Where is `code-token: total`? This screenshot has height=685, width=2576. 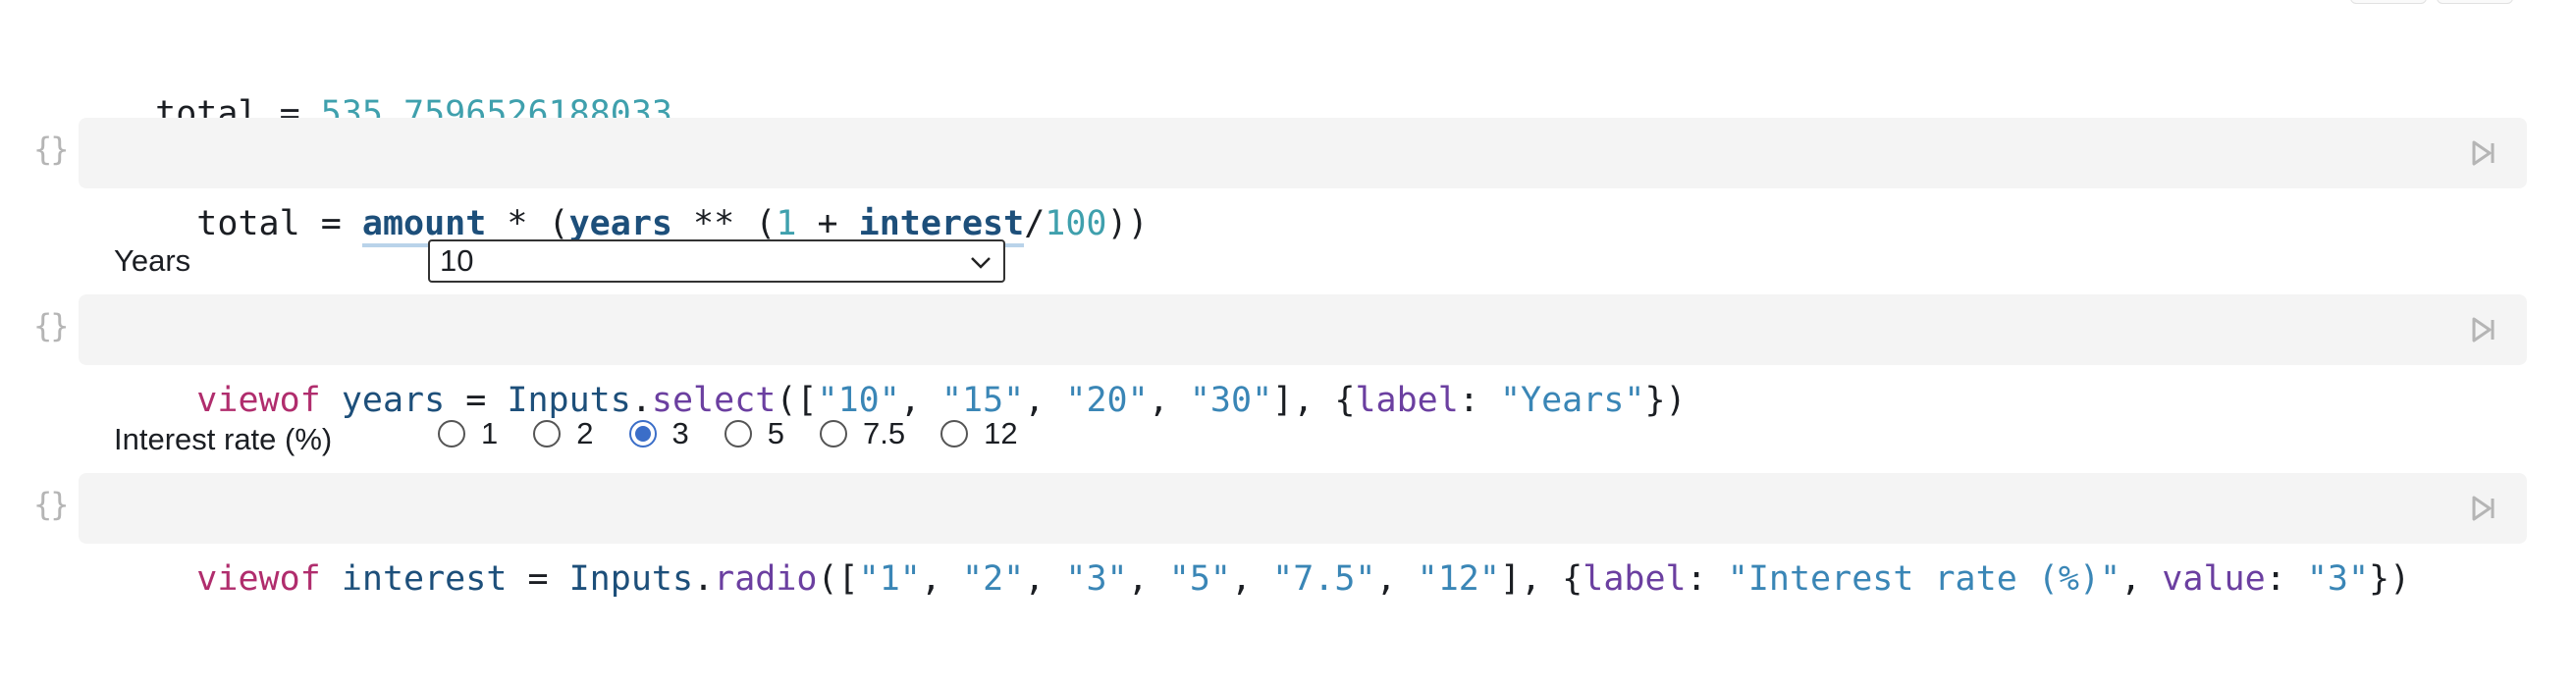
code-token: total is located at coordinates (248, 223).